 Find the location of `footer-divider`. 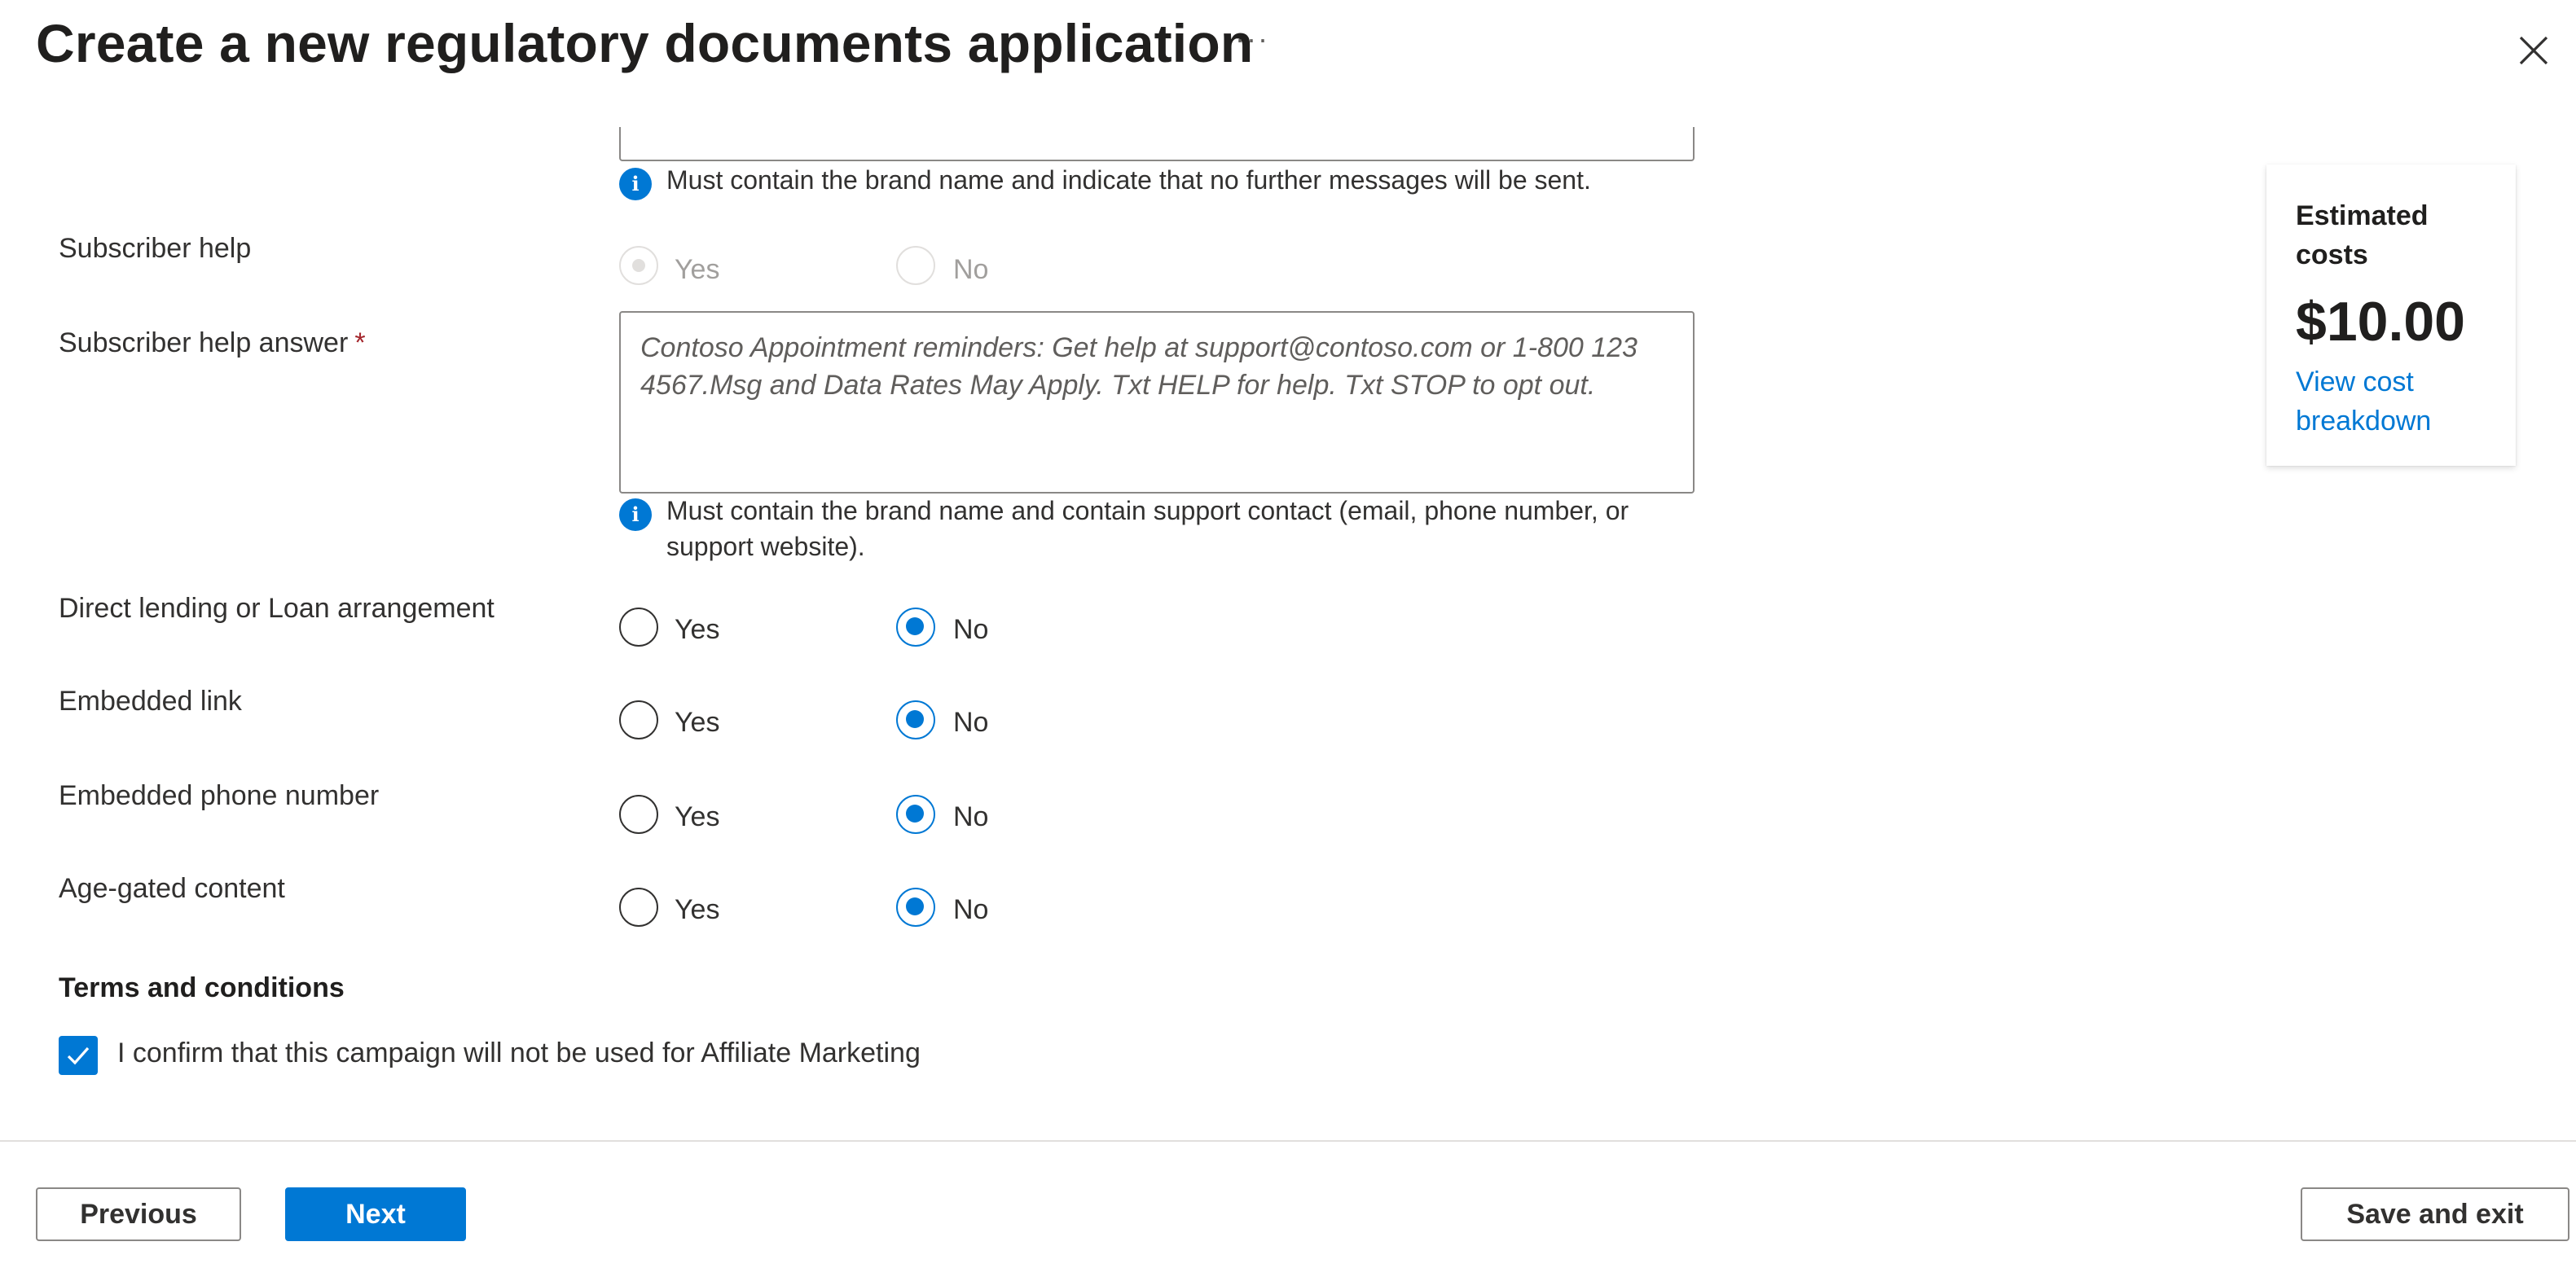

footer-divider is located at coordinates (1288, 1141).